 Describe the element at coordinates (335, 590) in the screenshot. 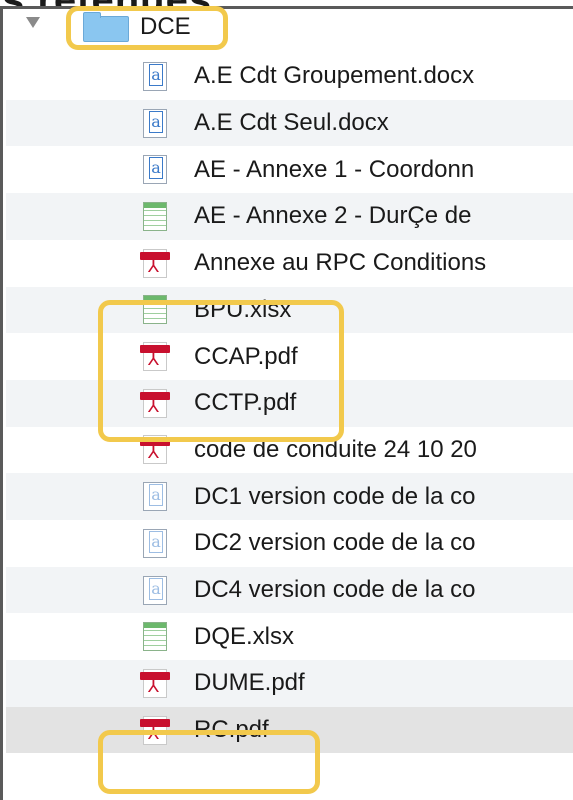

I see `file-name: DC4 version code de la co` at that location.